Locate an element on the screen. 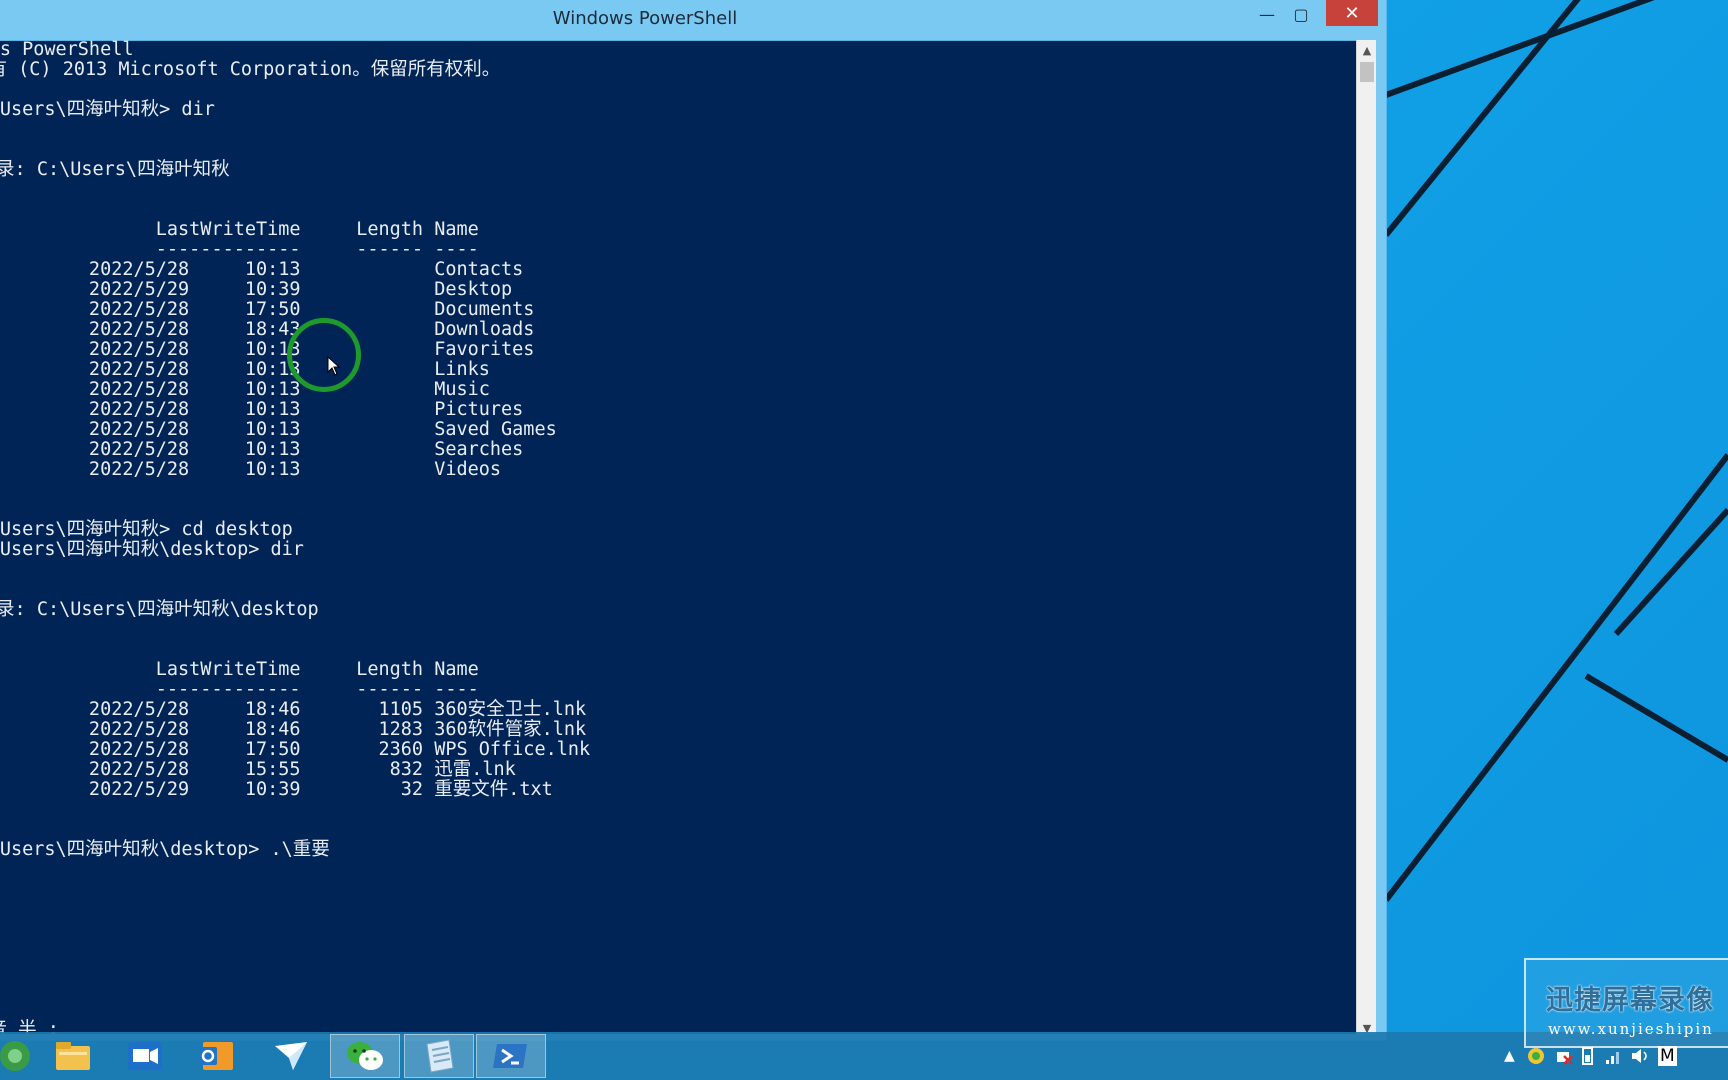 The height and width of the screenshot is (1080, 1728). network-disconnected-icon is located at coordinates (1564, 1056).